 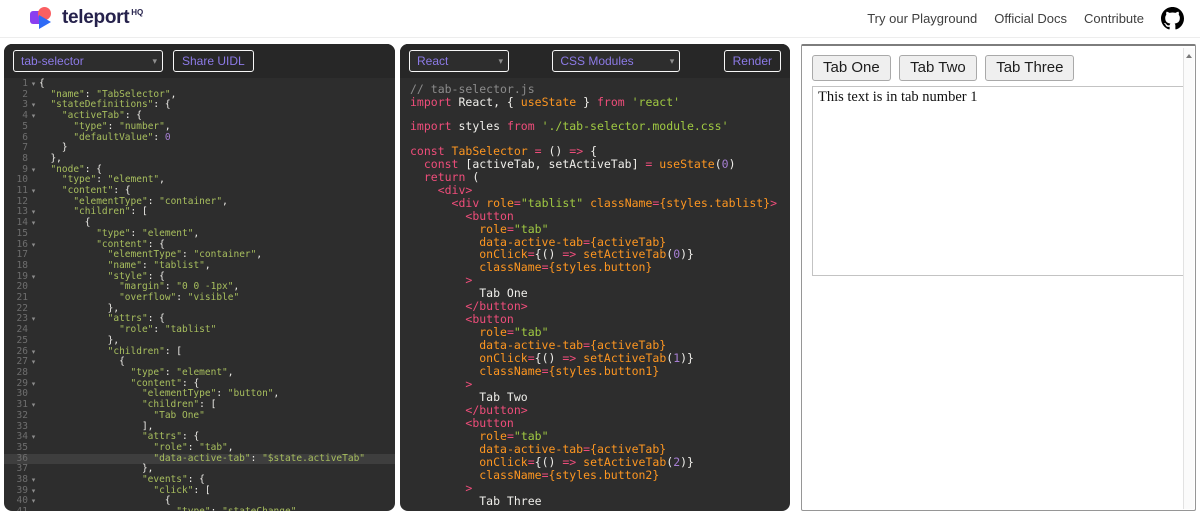 What do you see at coordinates (851, 68) in the screenshot?
I see `preview-tab-one-button: Tab One` at bounding box center [851, 68].